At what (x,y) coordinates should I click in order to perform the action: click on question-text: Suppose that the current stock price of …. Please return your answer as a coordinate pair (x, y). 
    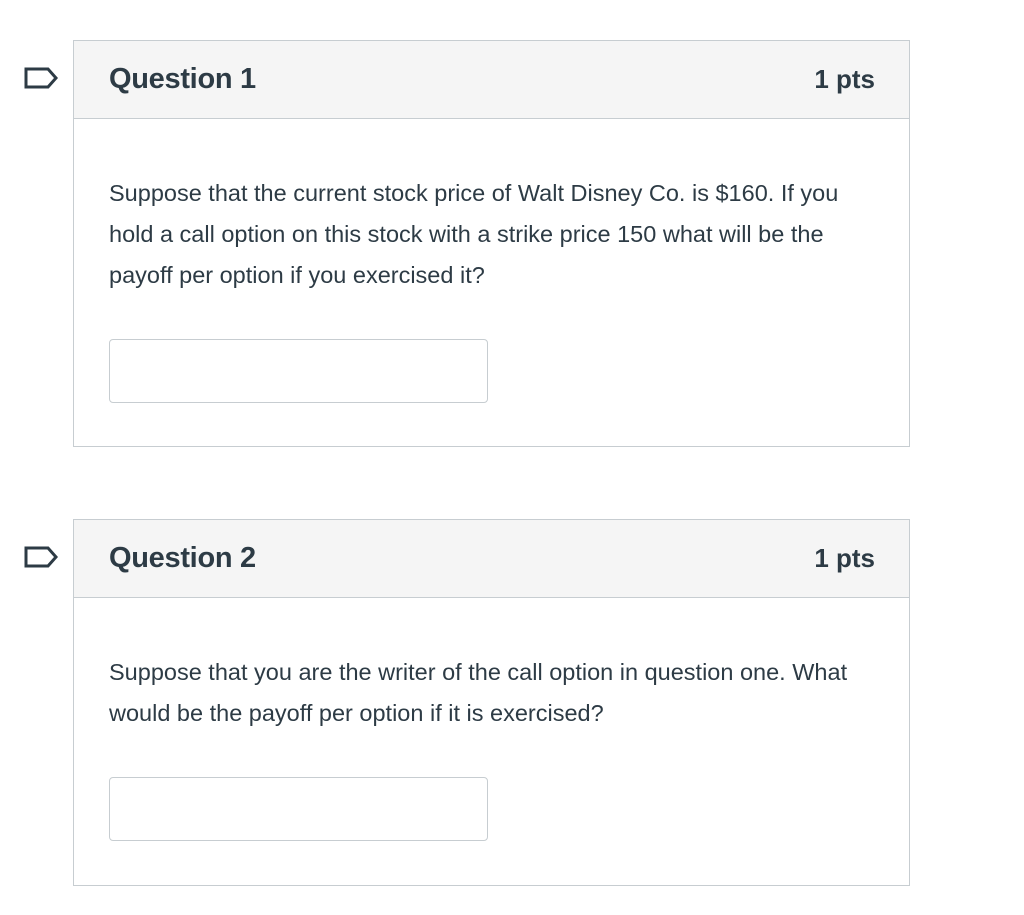
    Looking at the image, I should click on (474, 234).